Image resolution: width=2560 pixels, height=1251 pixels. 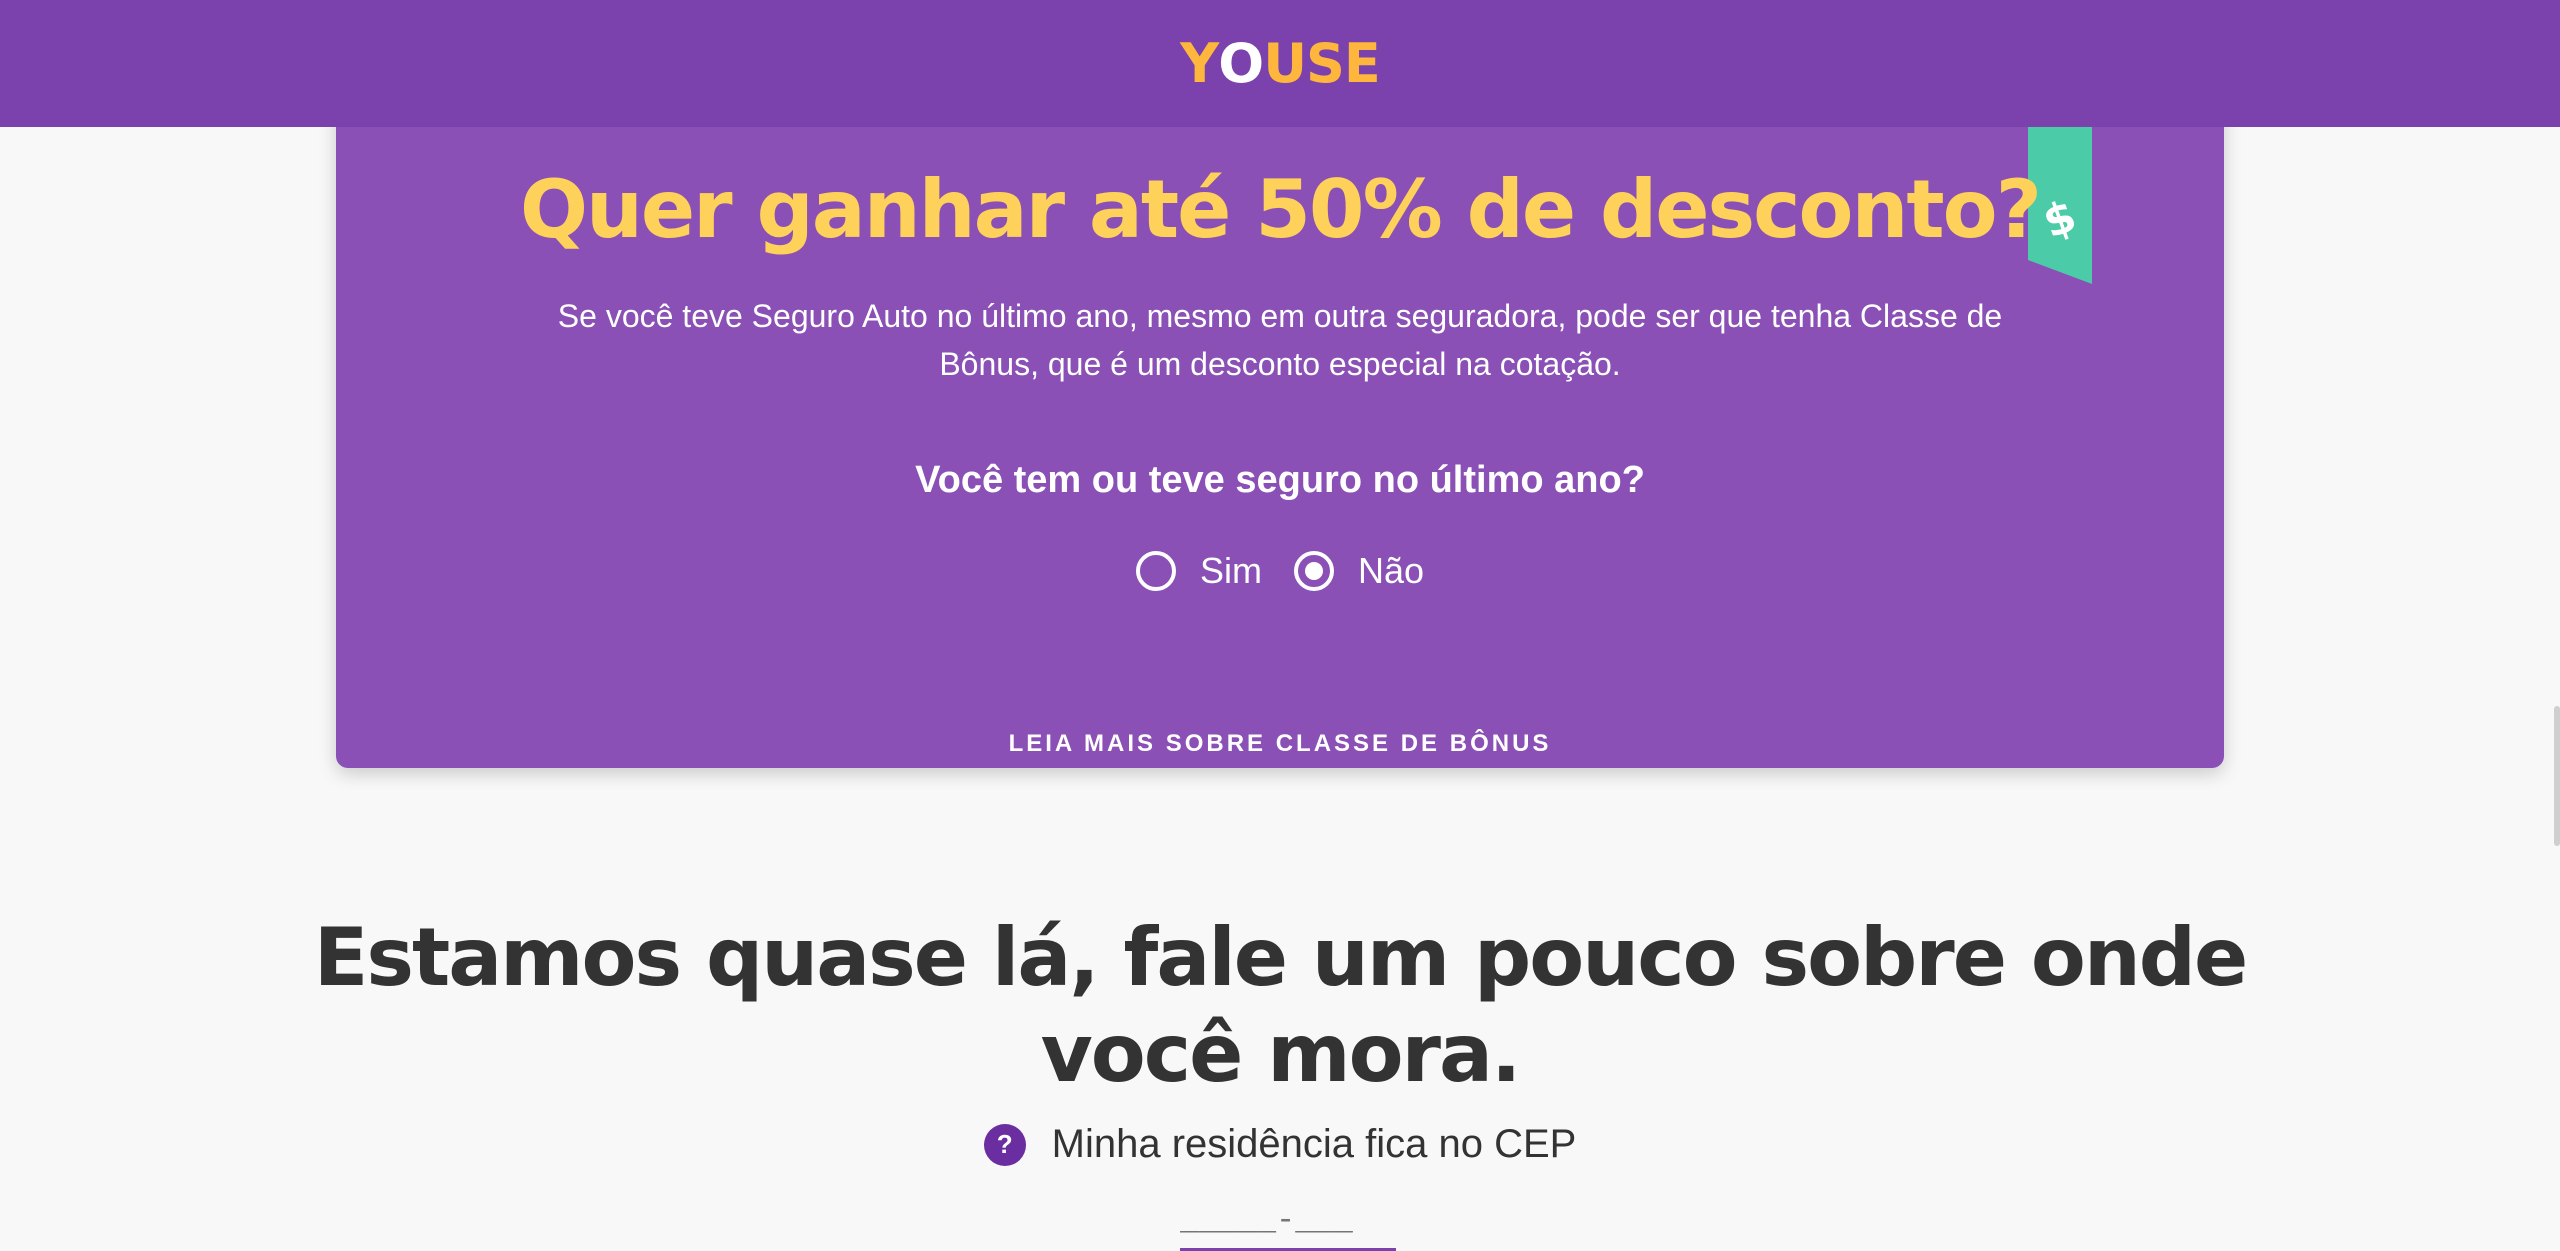 I want to click on radio-button-nao, so click(x=1313, y=571).